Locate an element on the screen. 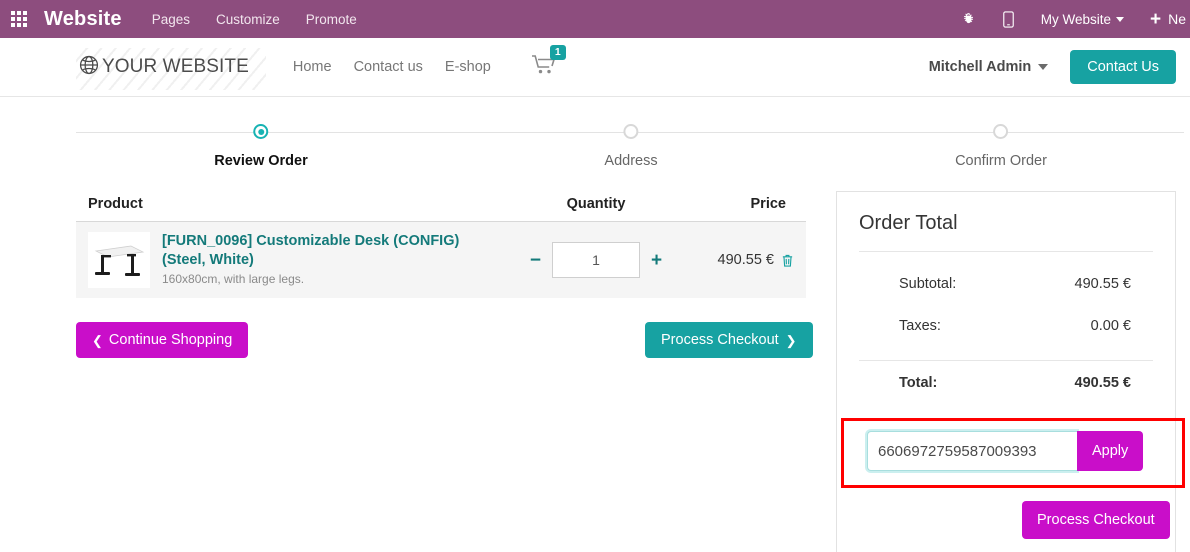 Image resolution: width=1190 pixels, height=552 pixels. subtotal-label: Subtotal: is located at coordinates (928, 284).